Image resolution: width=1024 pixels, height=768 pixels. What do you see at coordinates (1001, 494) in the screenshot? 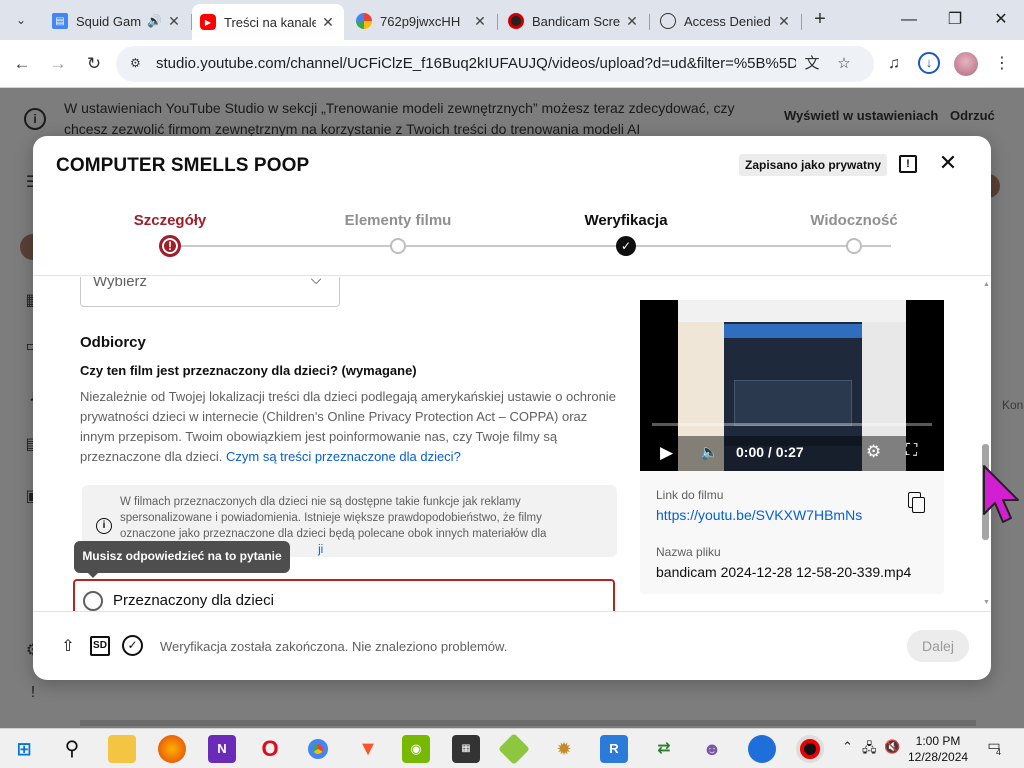
I see `mouse-cursor-icon` at bounding box center [1001, 494].